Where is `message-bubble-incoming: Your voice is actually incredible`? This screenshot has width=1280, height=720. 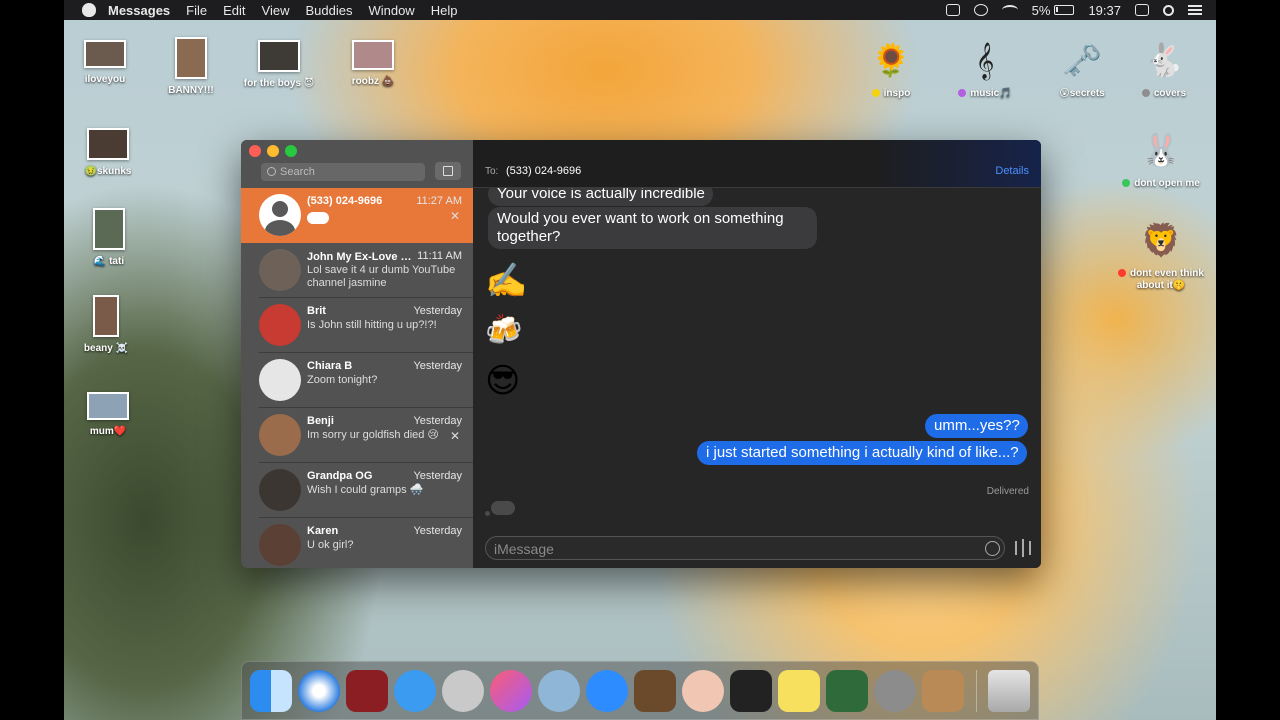 message-bubble-incoming: Your voice is actually incredible is located at coordinates (600, 197).